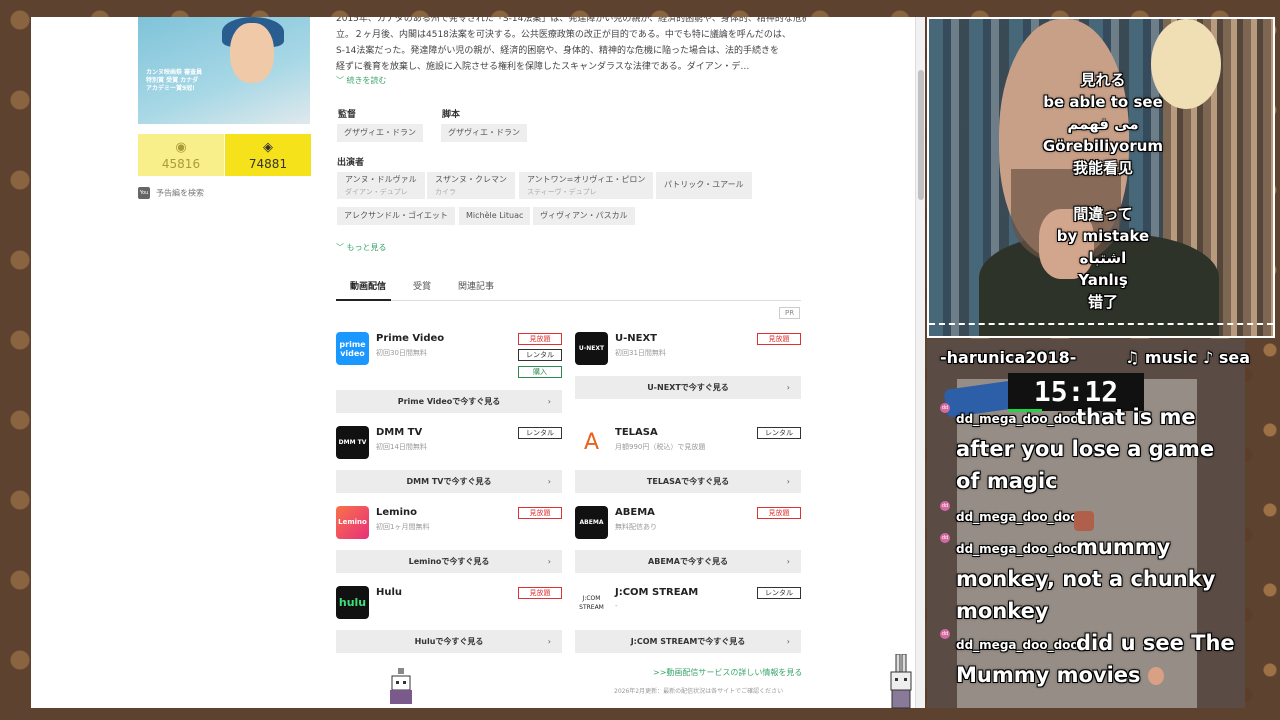  I want to click on cast-chip: Michèle Lituac, so click(495, 216).